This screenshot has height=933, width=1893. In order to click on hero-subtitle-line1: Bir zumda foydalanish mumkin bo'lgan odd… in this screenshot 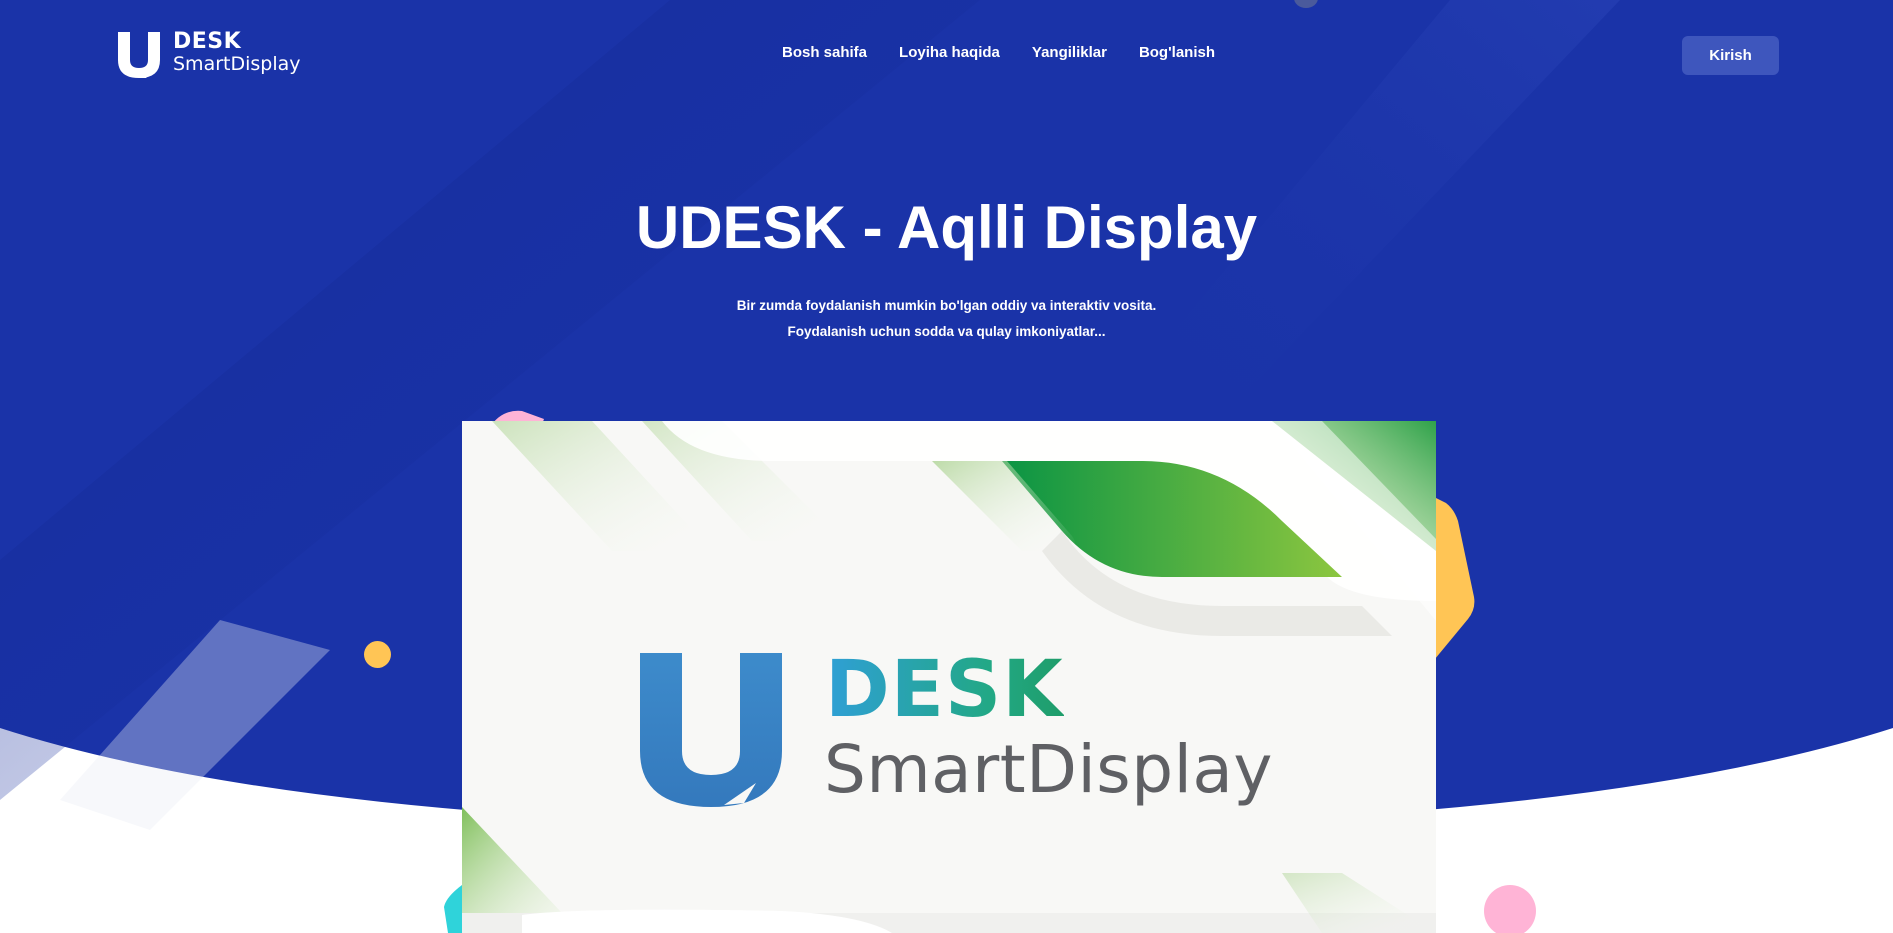, I will do `click(946, 305)`.